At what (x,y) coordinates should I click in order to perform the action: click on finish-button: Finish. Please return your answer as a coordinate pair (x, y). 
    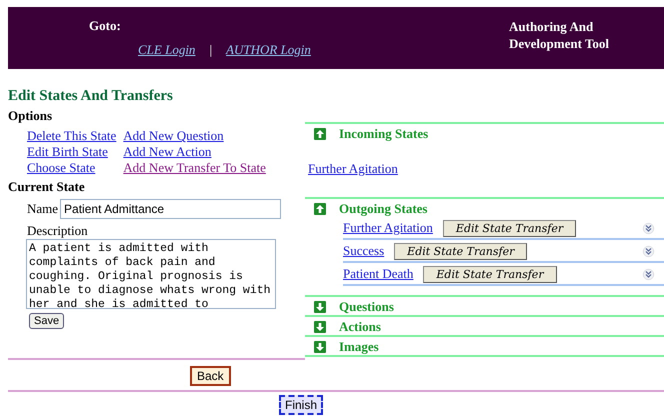
    Looking at the image, I should click on (301, 405).